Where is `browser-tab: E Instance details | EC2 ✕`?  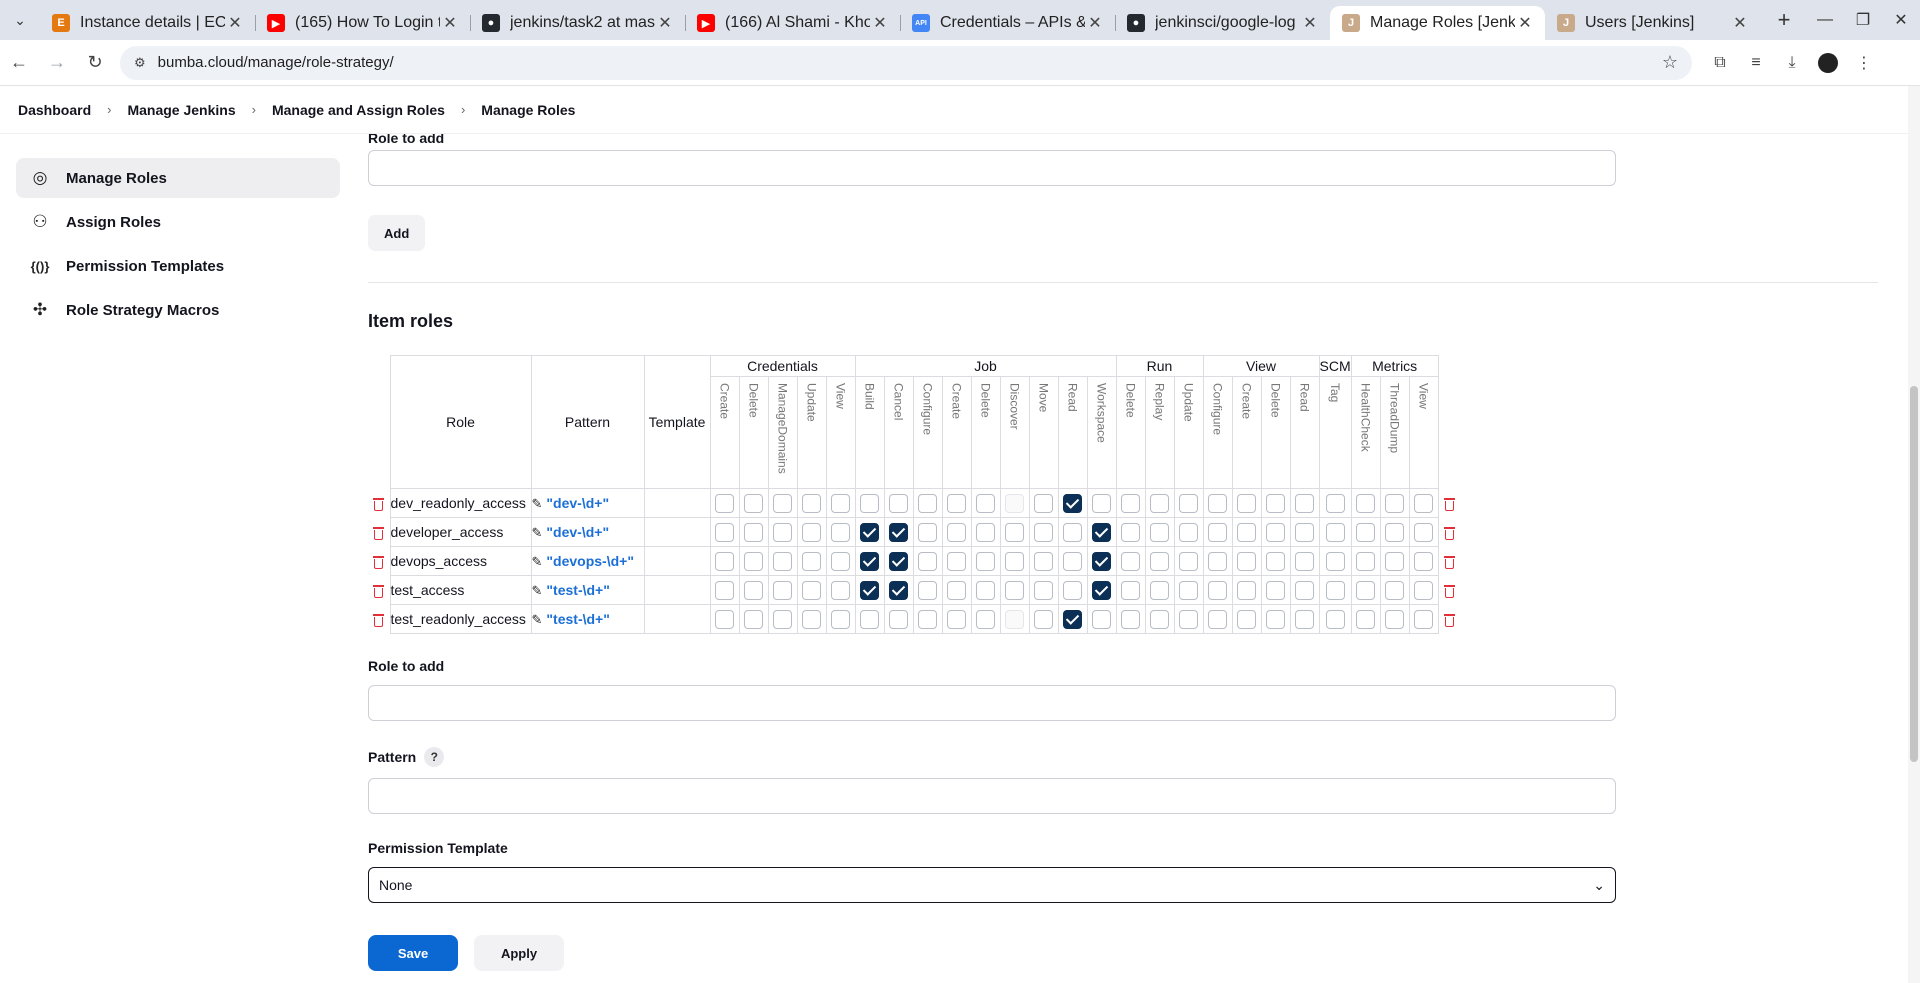 browser-tab: E Instance details | EC2 ✕ is located at coordinates (147, 23).